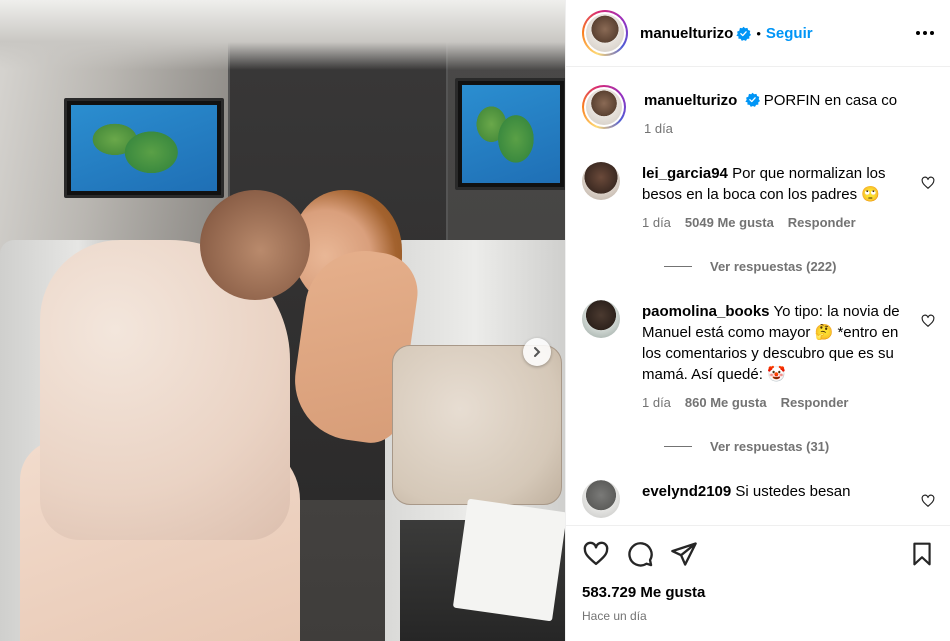  I want to click on rolling-eyes-emoji: 🙄, so click(871, 194).